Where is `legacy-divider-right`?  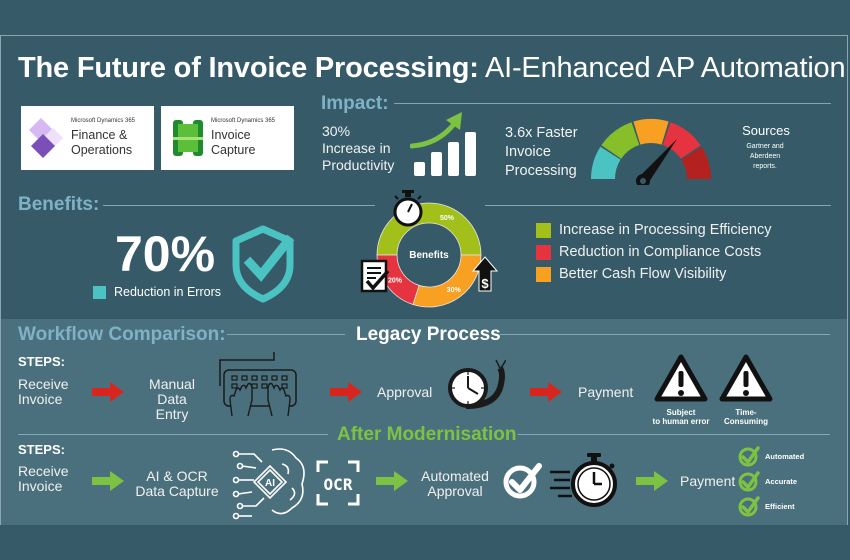
legacy-divider-right is located at coordinates (665, 334).